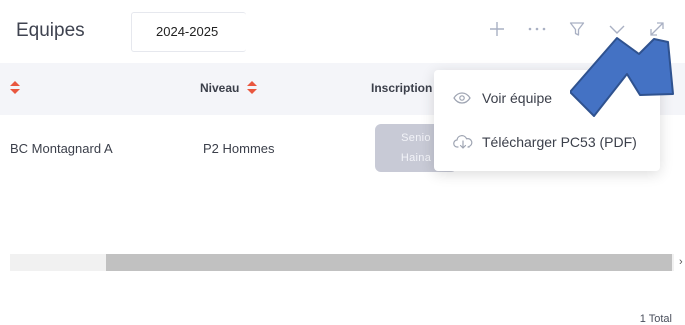 Image resolution: width=685 pixels, height=325 pixels. Describe the element at coordinates (463, 142) in the screenshot. I see `cloud-download-icon` at that location.